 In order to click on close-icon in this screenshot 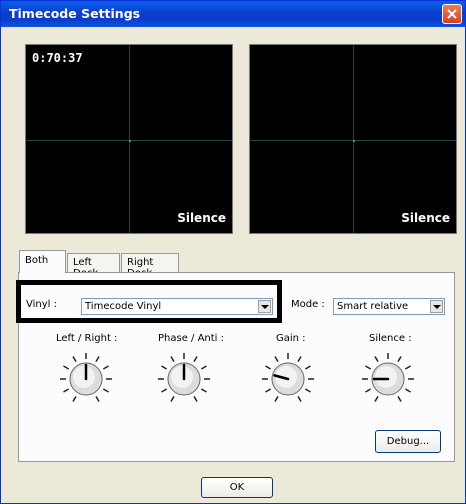, I will do `click(452, 14)`.